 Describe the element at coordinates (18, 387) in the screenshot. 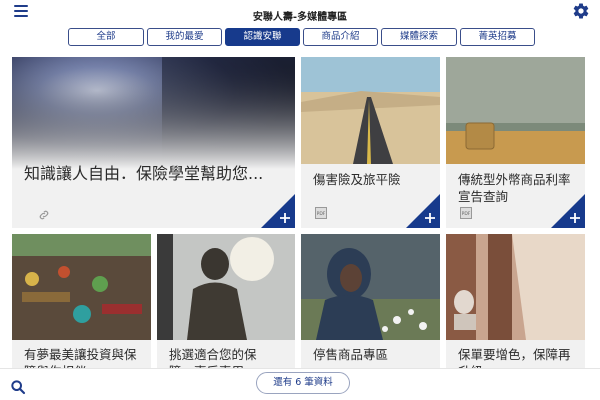

I see `search-icon` at that location.